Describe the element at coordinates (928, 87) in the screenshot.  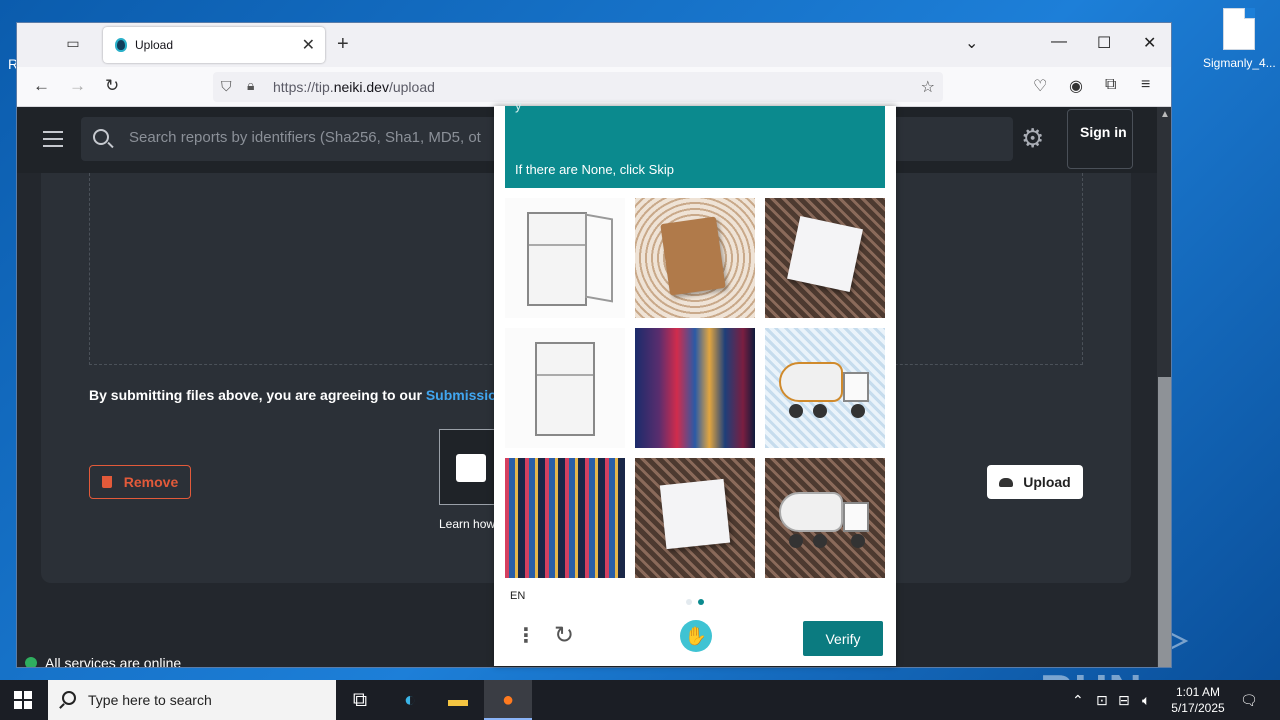
I see `bookmark-star-icon: ☆` at that location.